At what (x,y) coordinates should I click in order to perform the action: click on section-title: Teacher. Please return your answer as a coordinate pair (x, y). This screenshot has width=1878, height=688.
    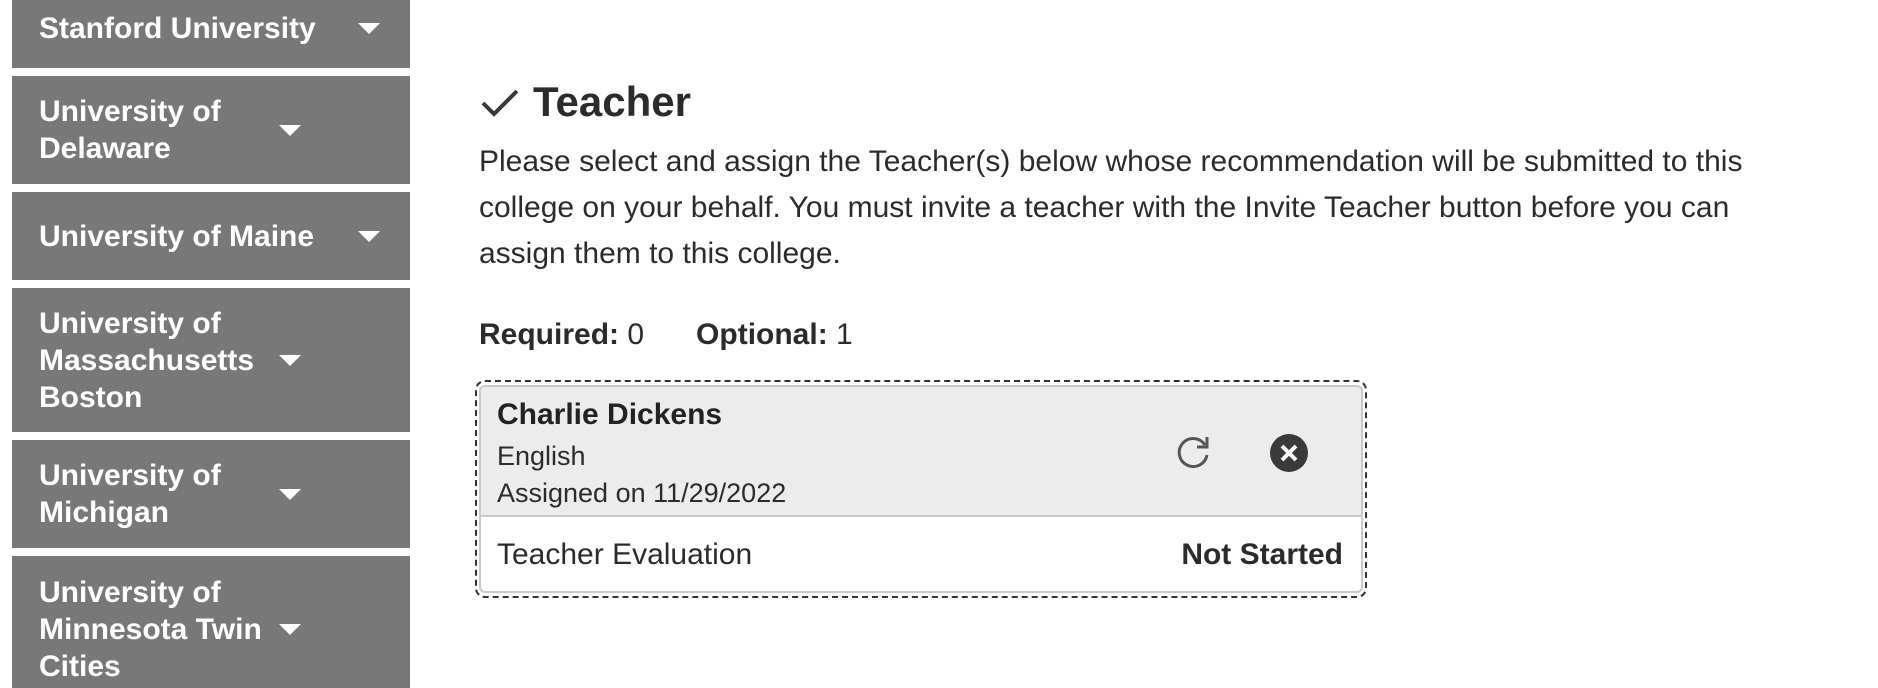
    Looking at the image, I should click on (612, 101).